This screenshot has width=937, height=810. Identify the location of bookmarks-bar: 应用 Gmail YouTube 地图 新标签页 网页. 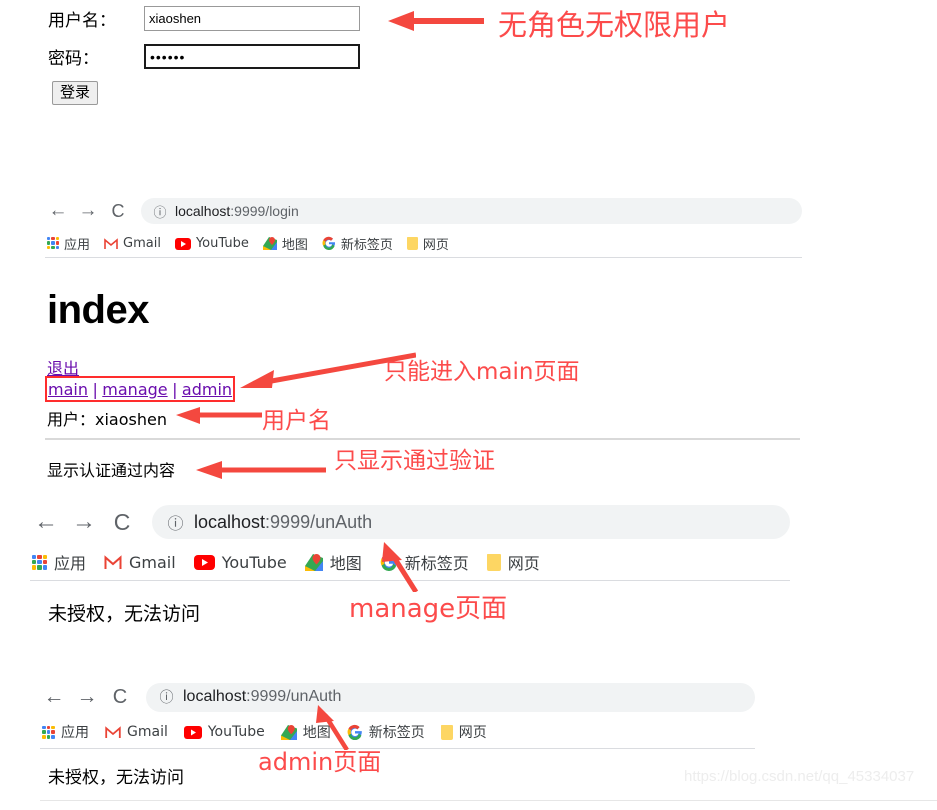
(397, 732).